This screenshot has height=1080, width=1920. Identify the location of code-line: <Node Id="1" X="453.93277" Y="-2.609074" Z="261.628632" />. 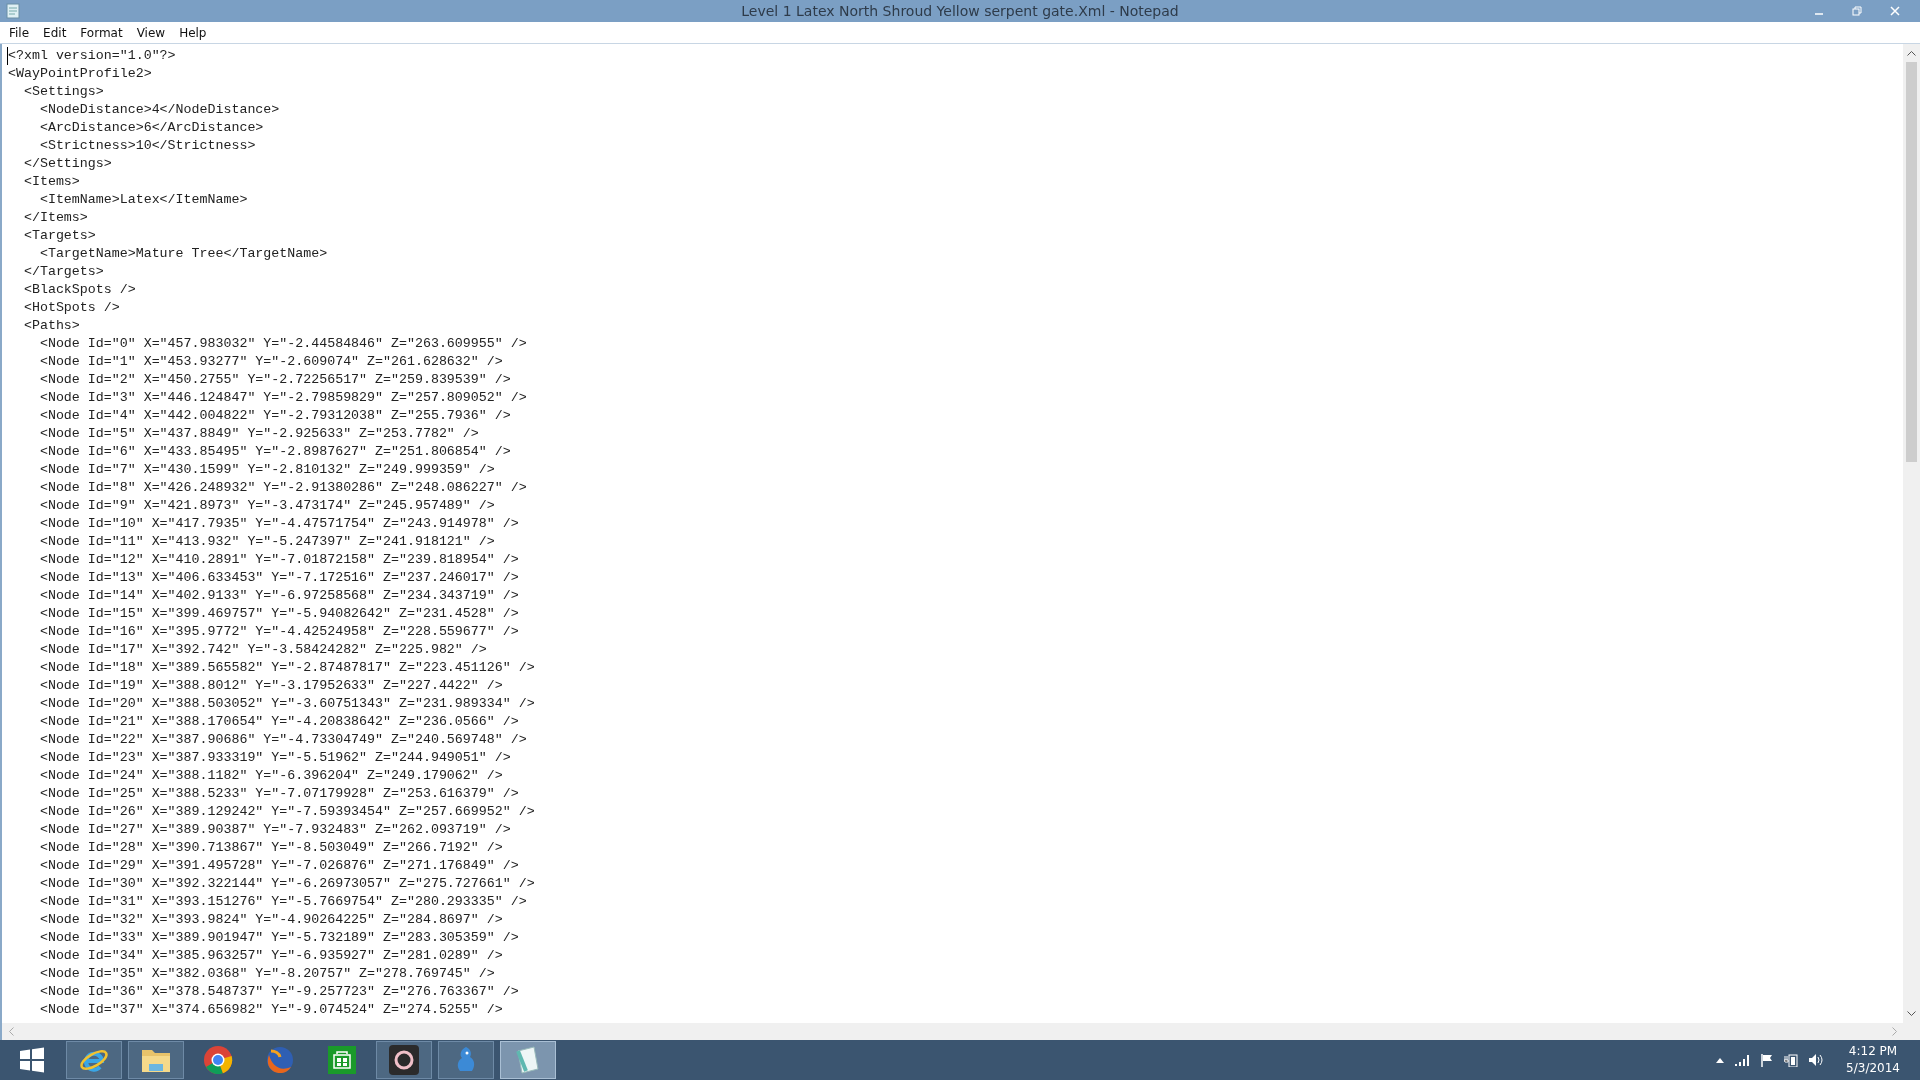
(270, 362).